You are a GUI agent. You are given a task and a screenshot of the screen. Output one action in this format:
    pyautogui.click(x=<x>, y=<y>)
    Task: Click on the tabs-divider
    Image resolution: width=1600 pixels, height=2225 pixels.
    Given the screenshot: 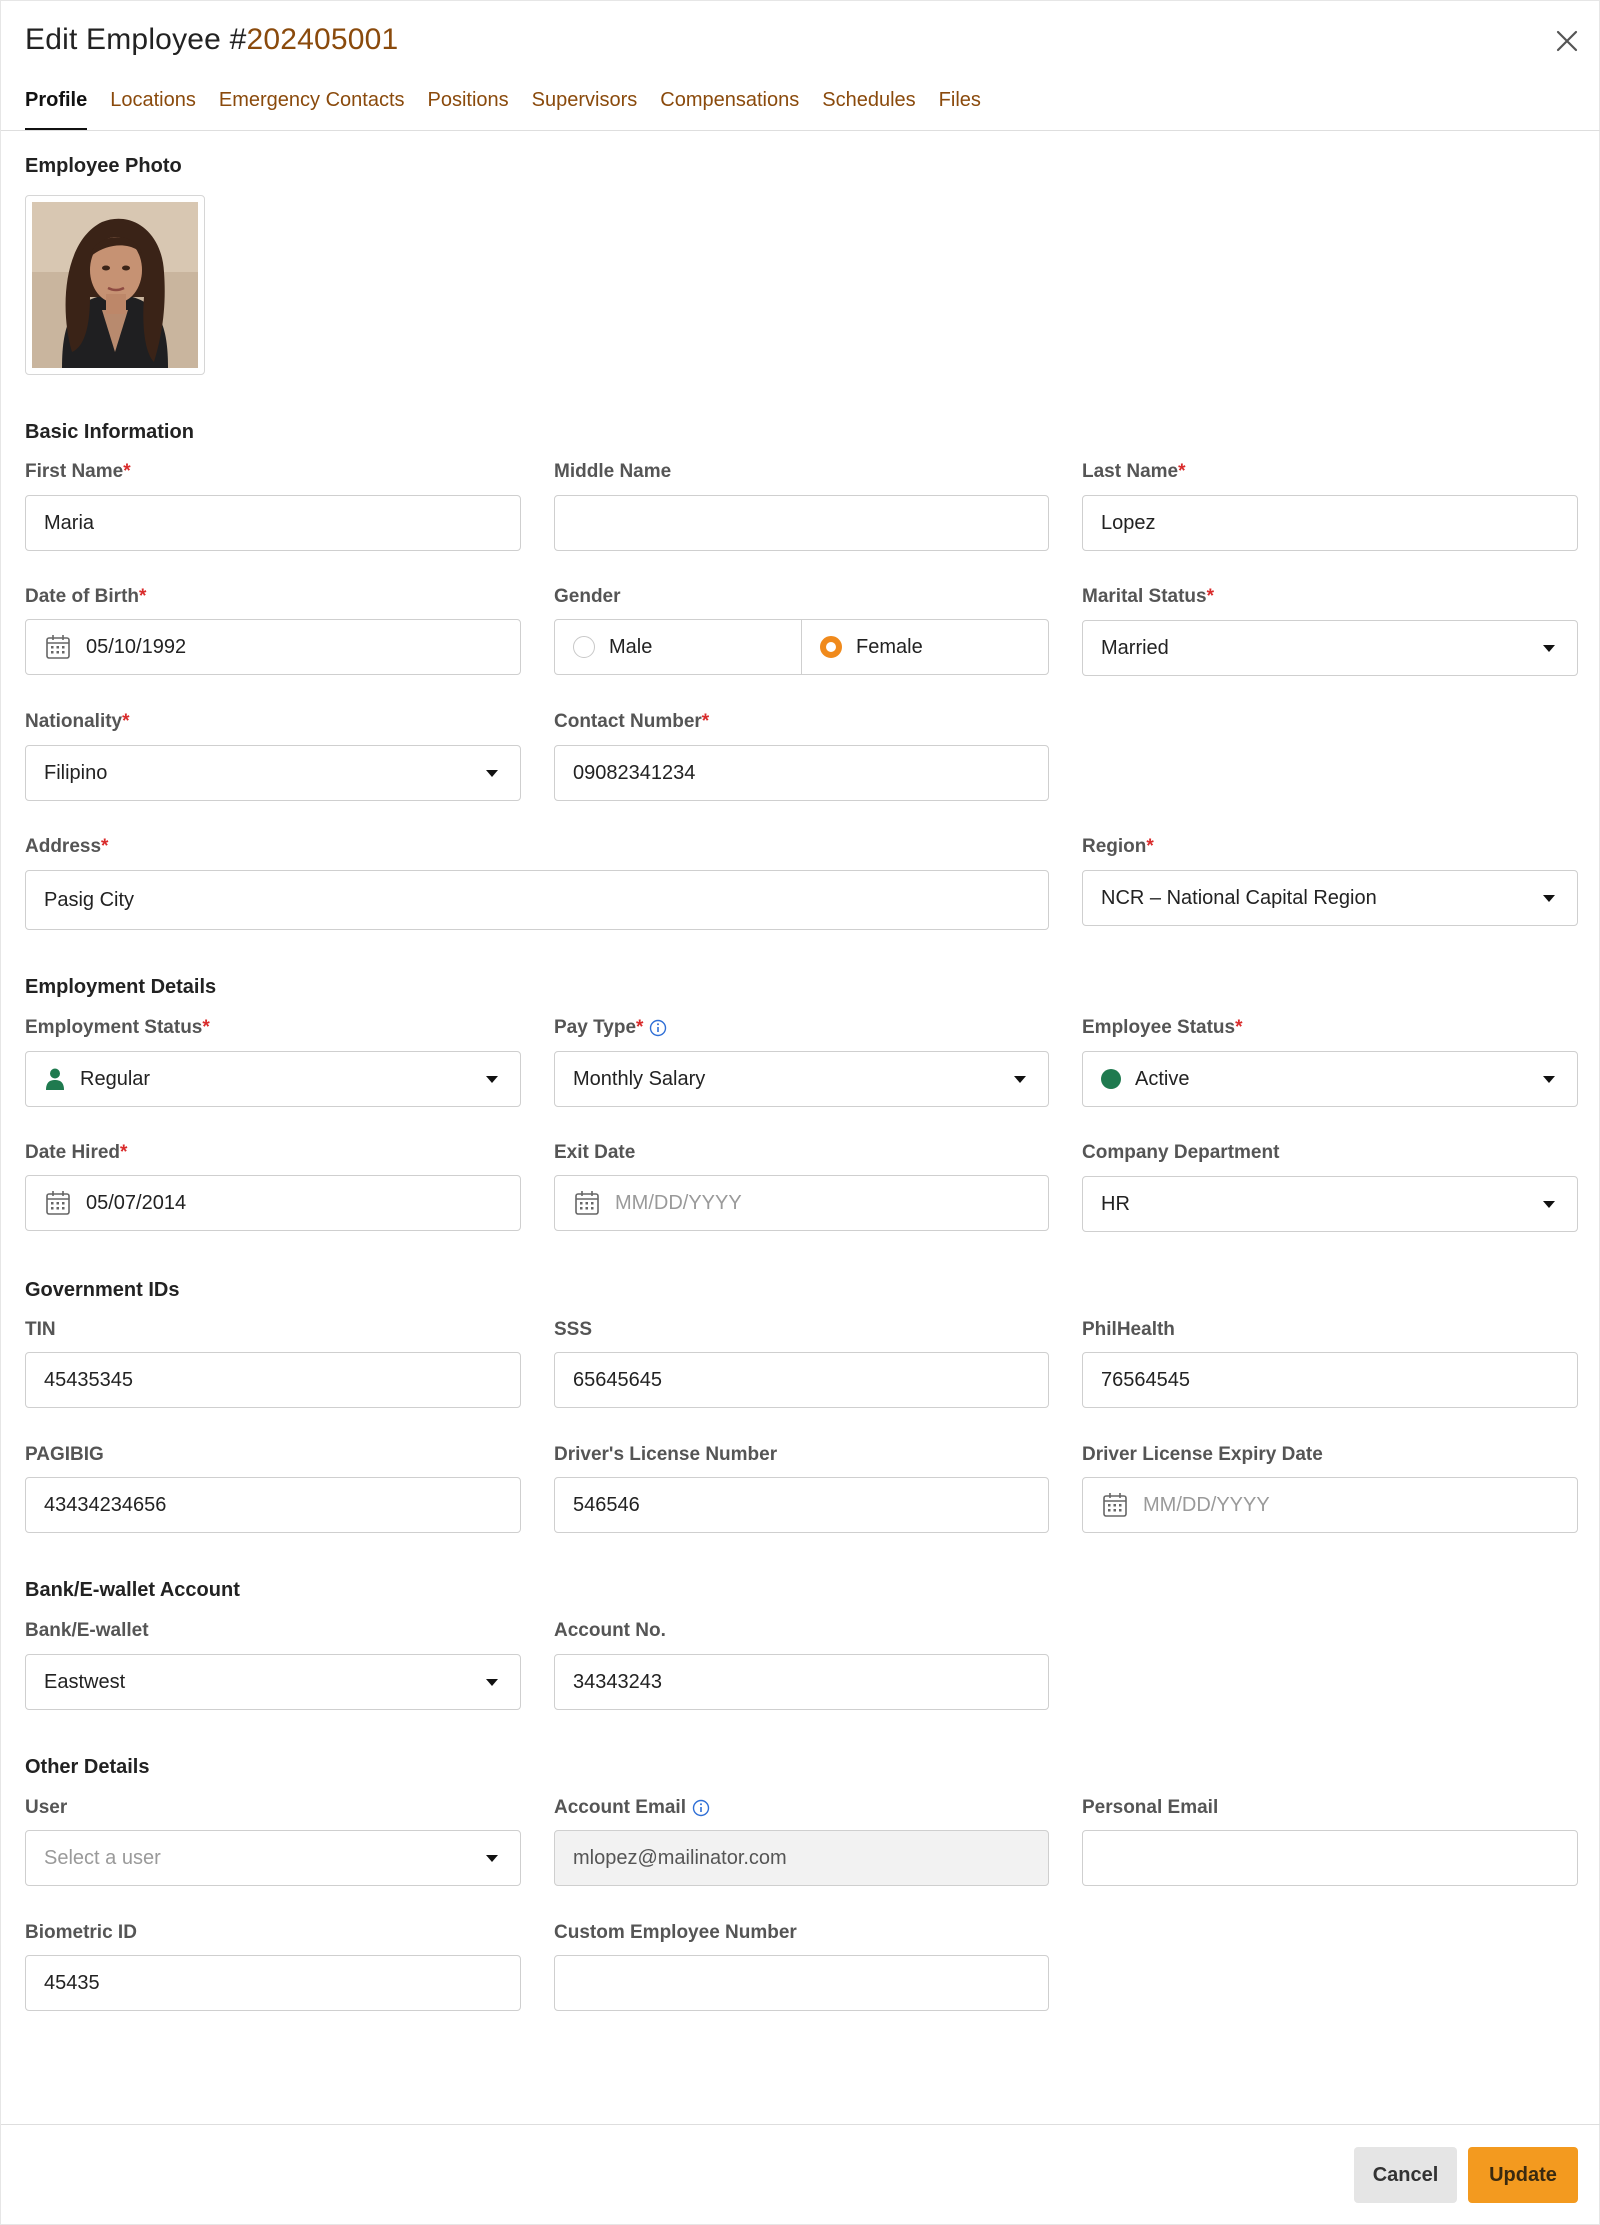 What is the action you would take?
    pyautogui.click(x=800, y=130)
    